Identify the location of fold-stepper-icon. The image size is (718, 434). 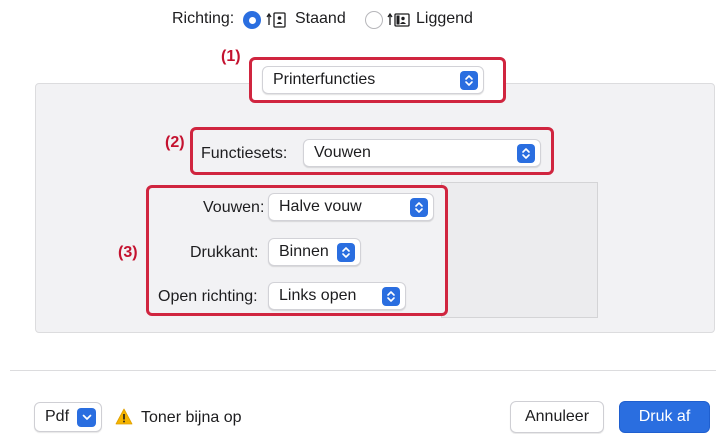
(419, 207).